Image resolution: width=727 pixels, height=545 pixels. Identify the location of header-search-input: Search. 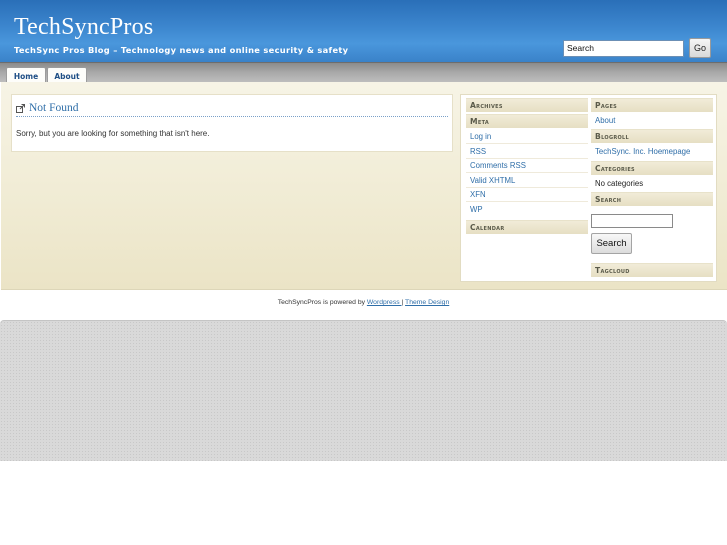
(623, 48).